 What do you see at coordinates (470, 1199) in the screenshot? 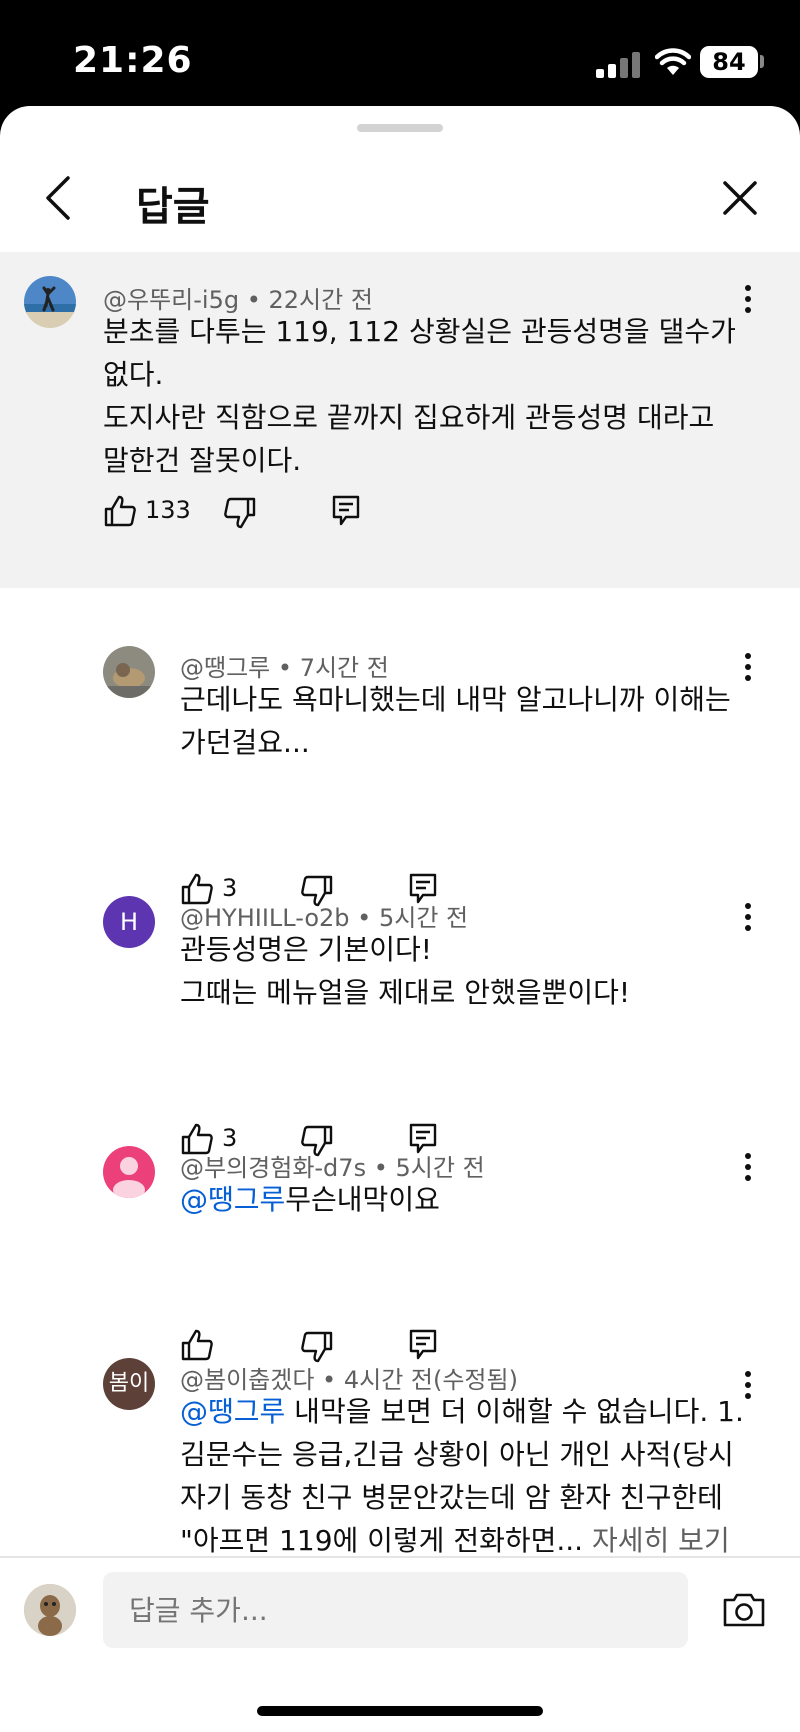
I see `comment-text: @땡그루무슨내막이요` at bounding box center [470, 1199].